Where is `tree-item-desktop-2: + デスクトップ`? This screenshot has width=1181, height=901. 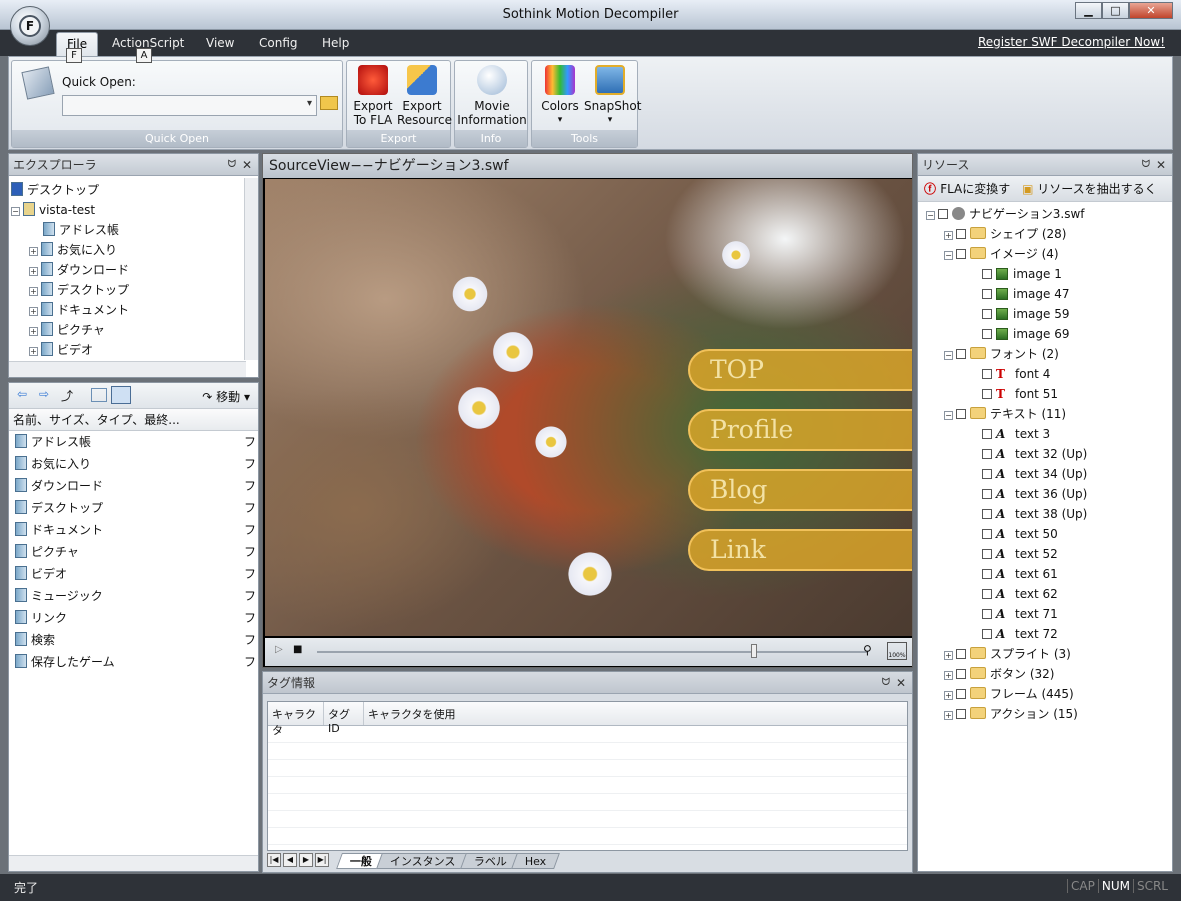
tree-item-desktop-2: + デスクトップ is located at coordinates (134, 290).